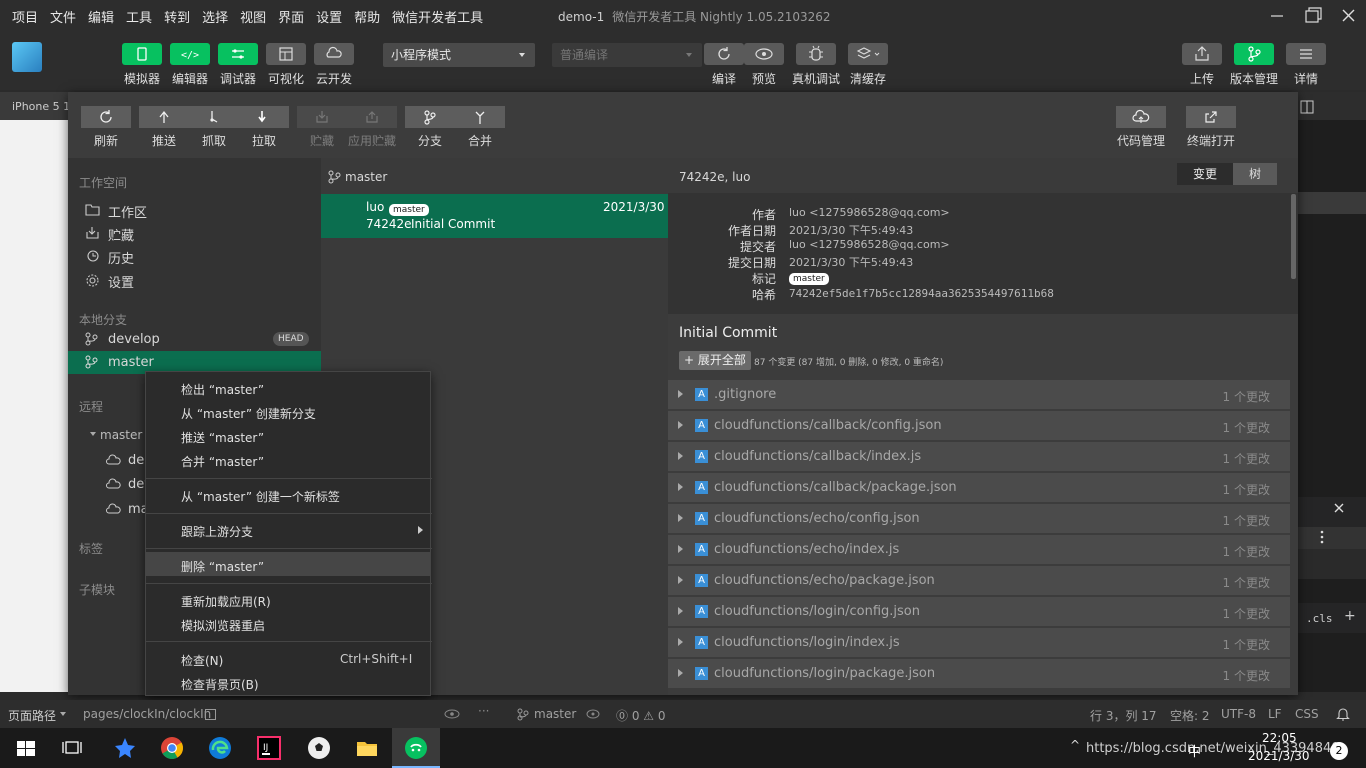  What do you see at coordinates (25, 16) in the screenshot?
I see `menu-project: 项目` at bounding box center [25, 16].